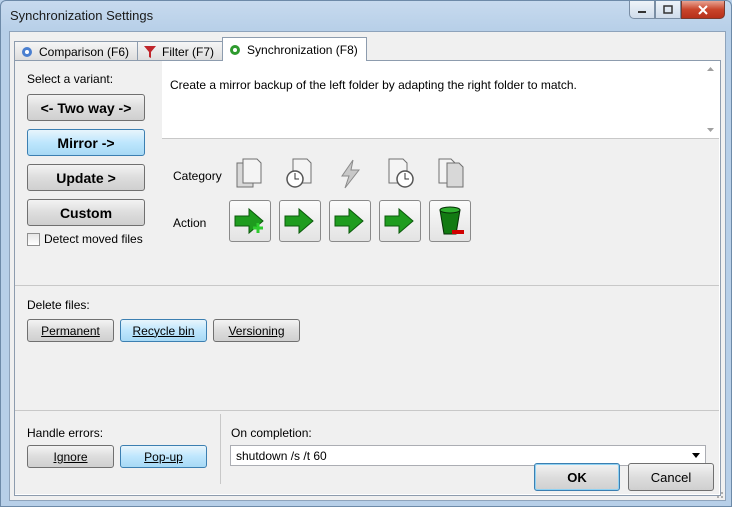 The image size is (732, 507). What do you see at coordinates (150, 51) in the screenshot?
I see `filter-icon` at bounding box center [150, 51].